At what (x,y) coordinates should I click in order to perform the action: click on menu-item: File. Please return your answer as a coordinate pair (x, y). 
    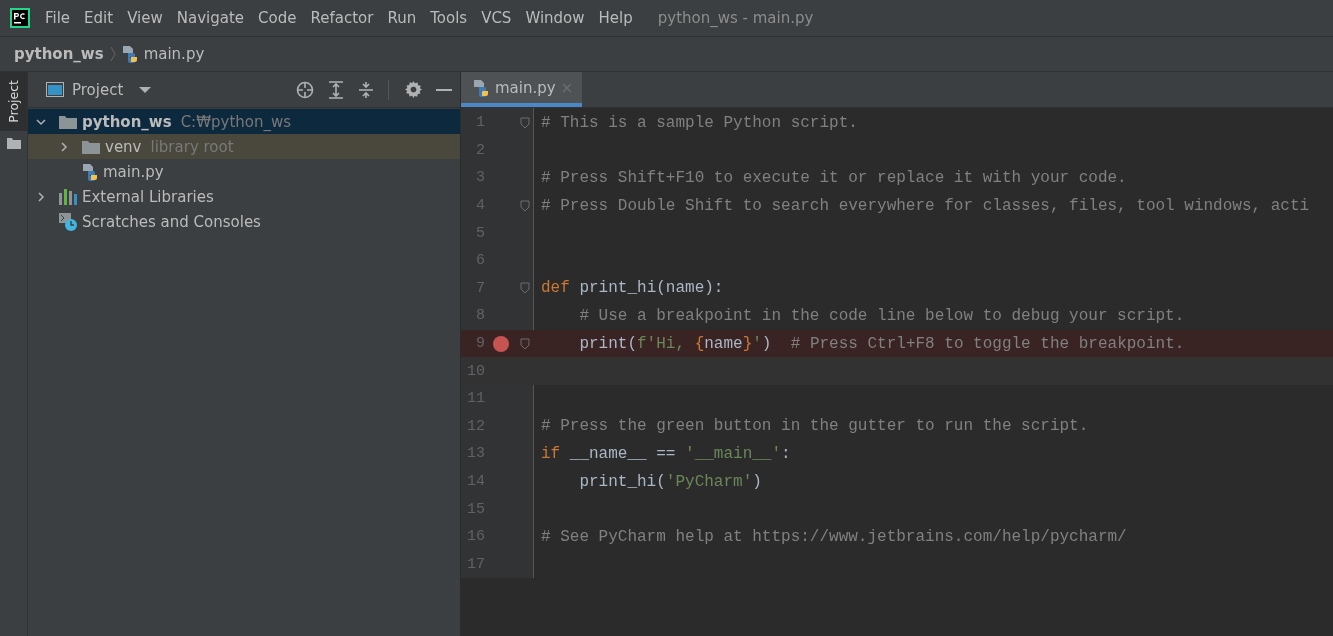
    Looking at the image, I should click on (58, 18).